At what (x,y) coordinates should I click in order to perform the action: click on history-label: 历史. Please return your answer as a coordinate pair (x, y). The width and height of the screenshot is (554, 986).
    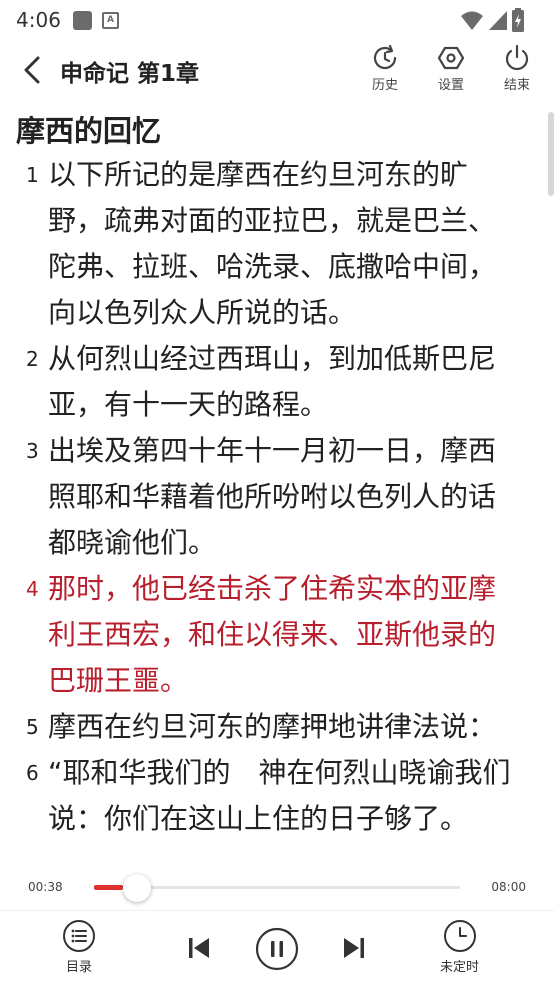
    Looking at the image, I should click on (384, 85).